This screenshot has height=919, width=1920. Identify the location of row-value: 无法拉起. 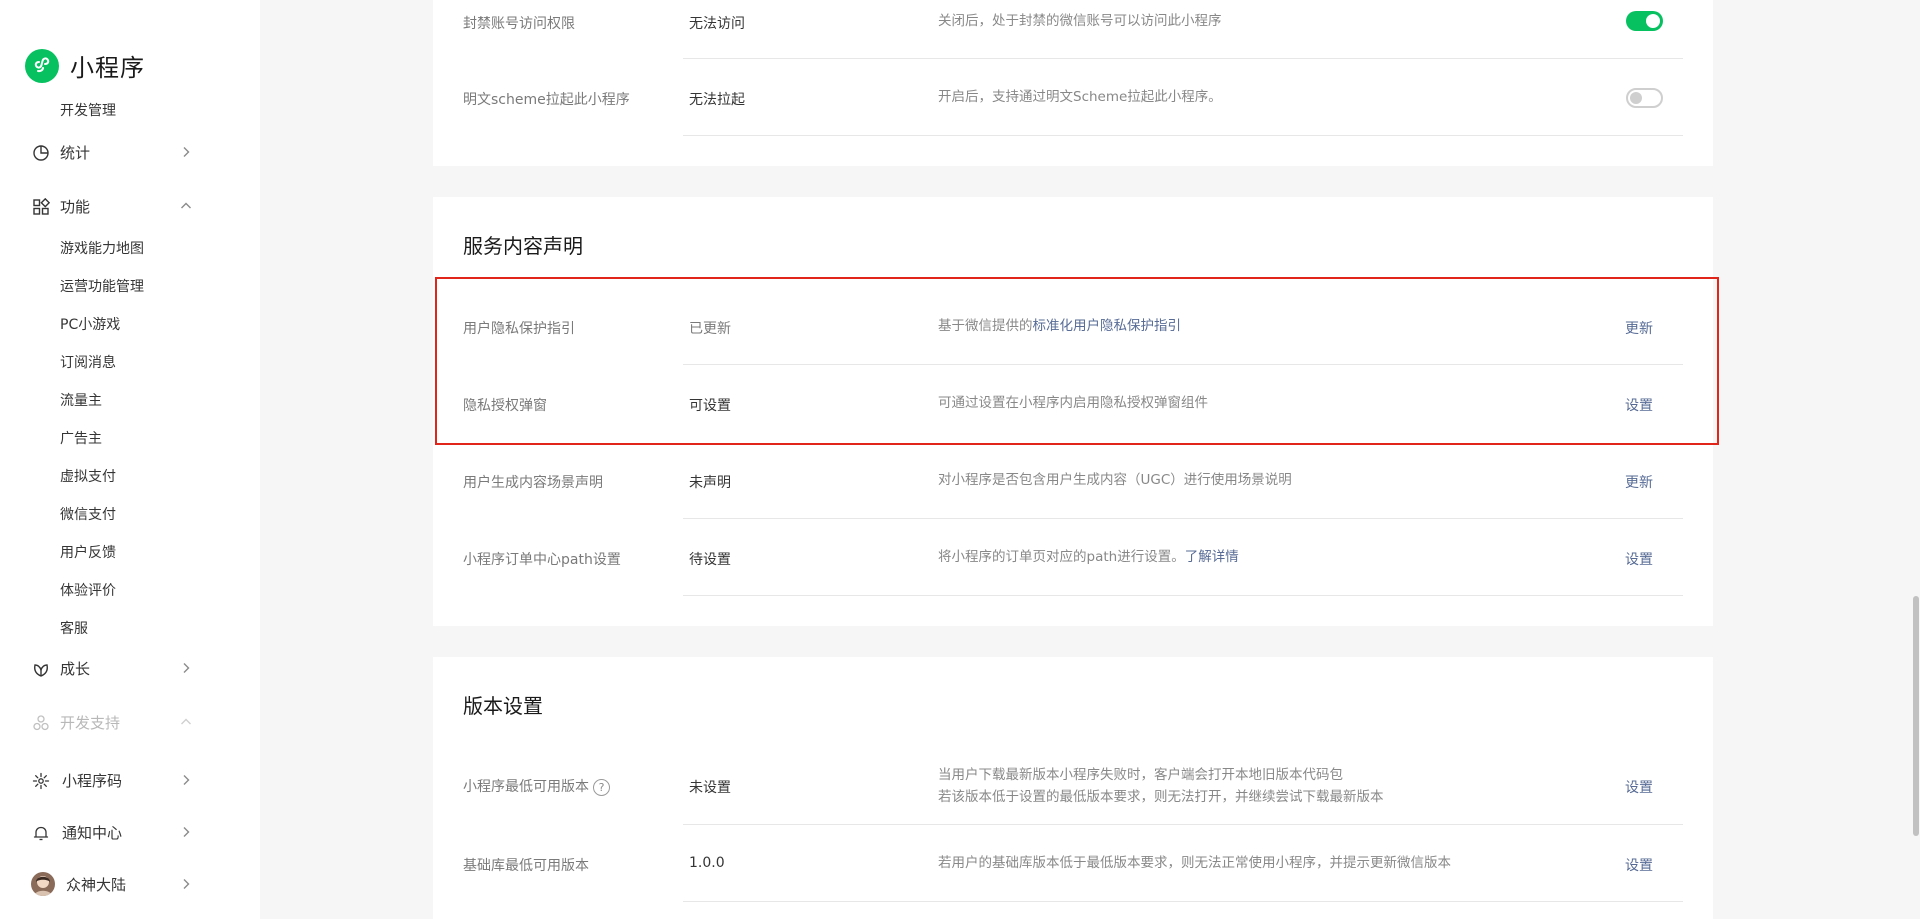
(717, 100).